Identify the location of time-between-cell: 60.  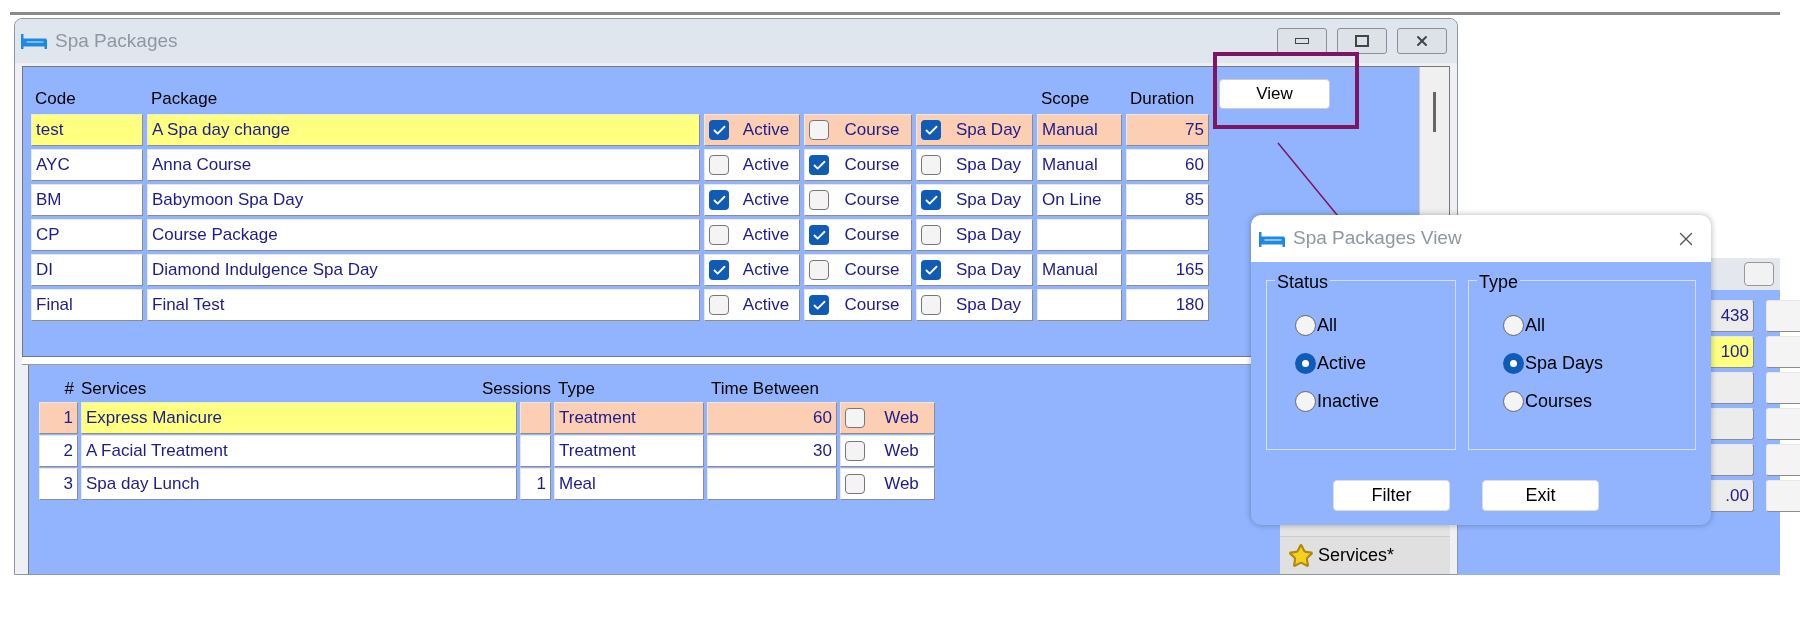
(772, 418).